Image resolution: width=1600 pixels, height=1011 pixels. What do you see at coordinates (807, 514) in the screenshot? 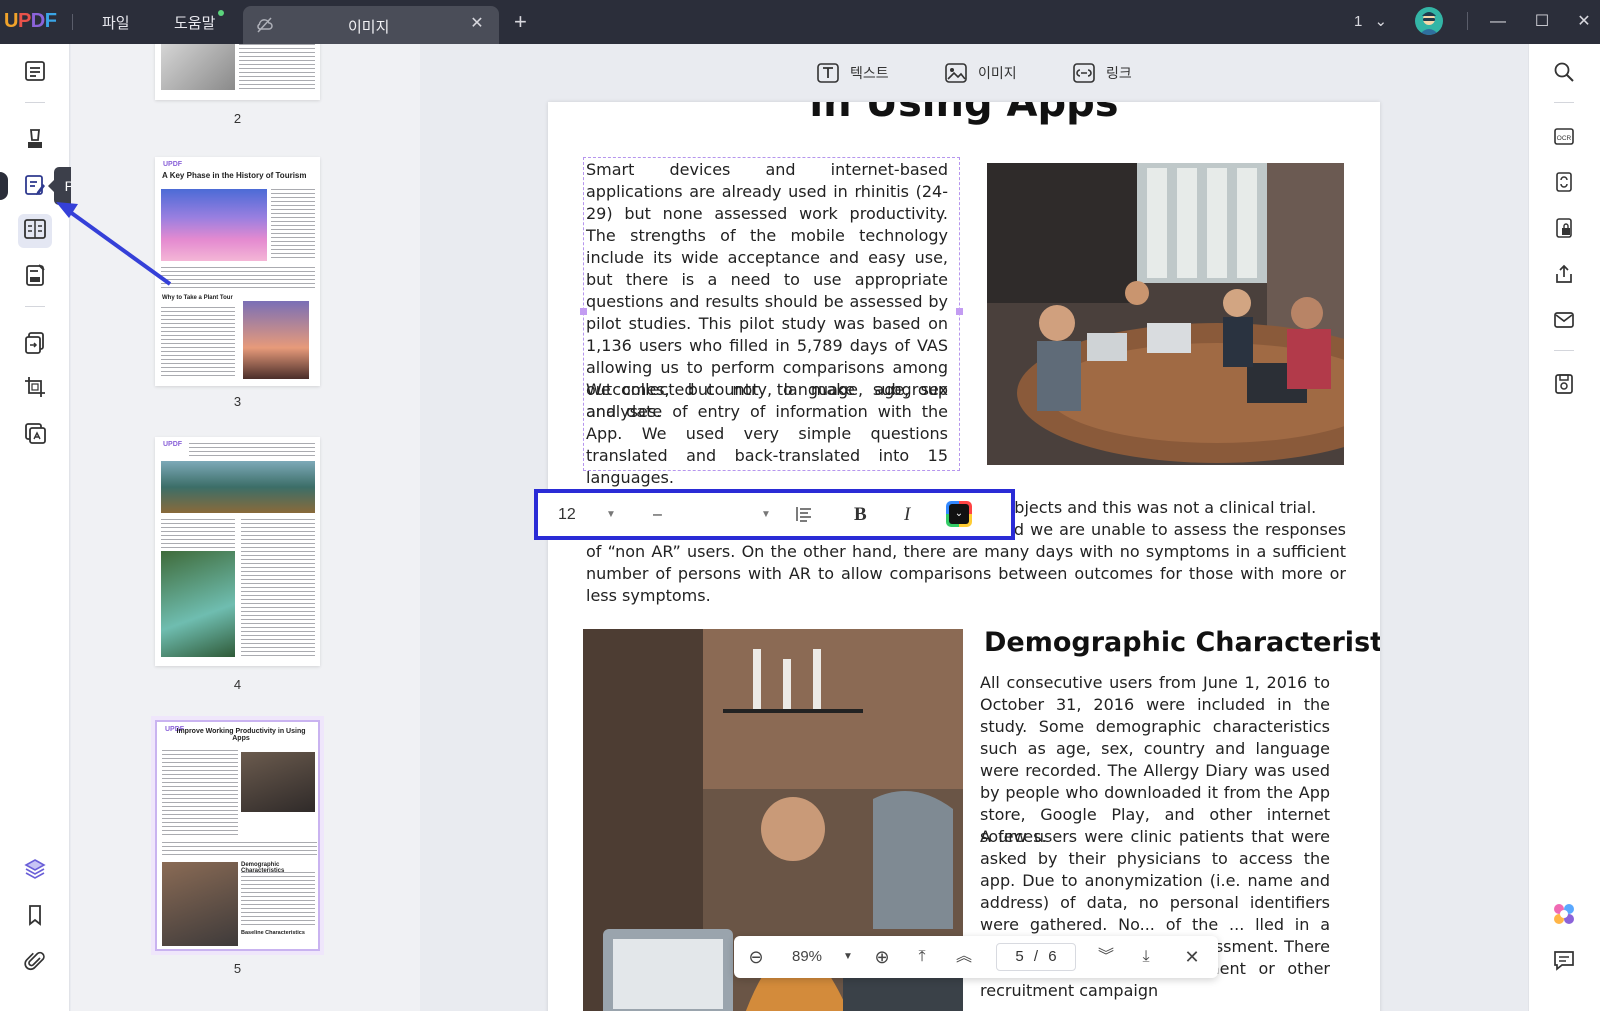
I see `align-left-icon` at bounding box center [807, 514].